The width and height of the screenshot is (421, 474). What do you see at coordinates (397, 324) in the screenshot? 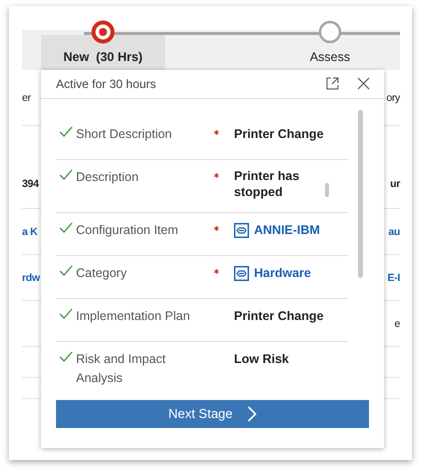
I see `table-cell: e` at bounding box center [397, 324].